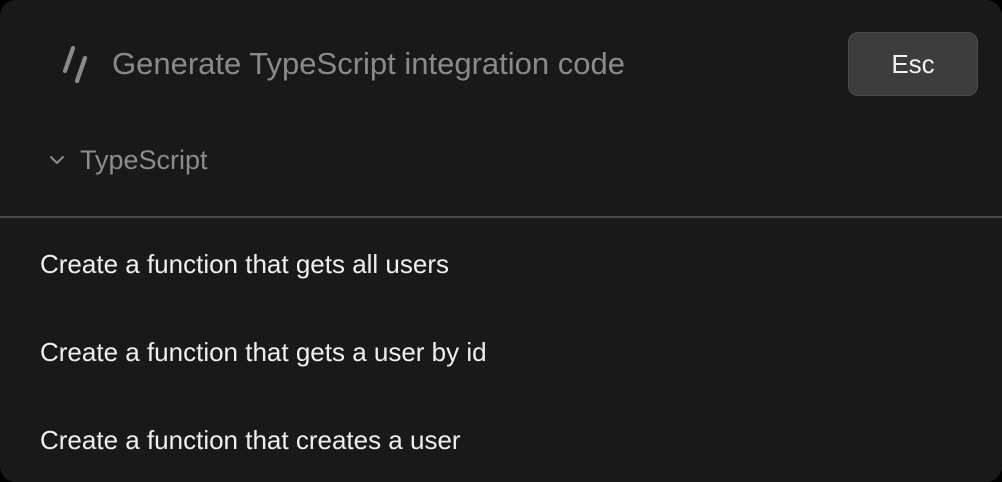  I want to click on dialog-title: Generate TypeScript integration code, so click(368, 63).